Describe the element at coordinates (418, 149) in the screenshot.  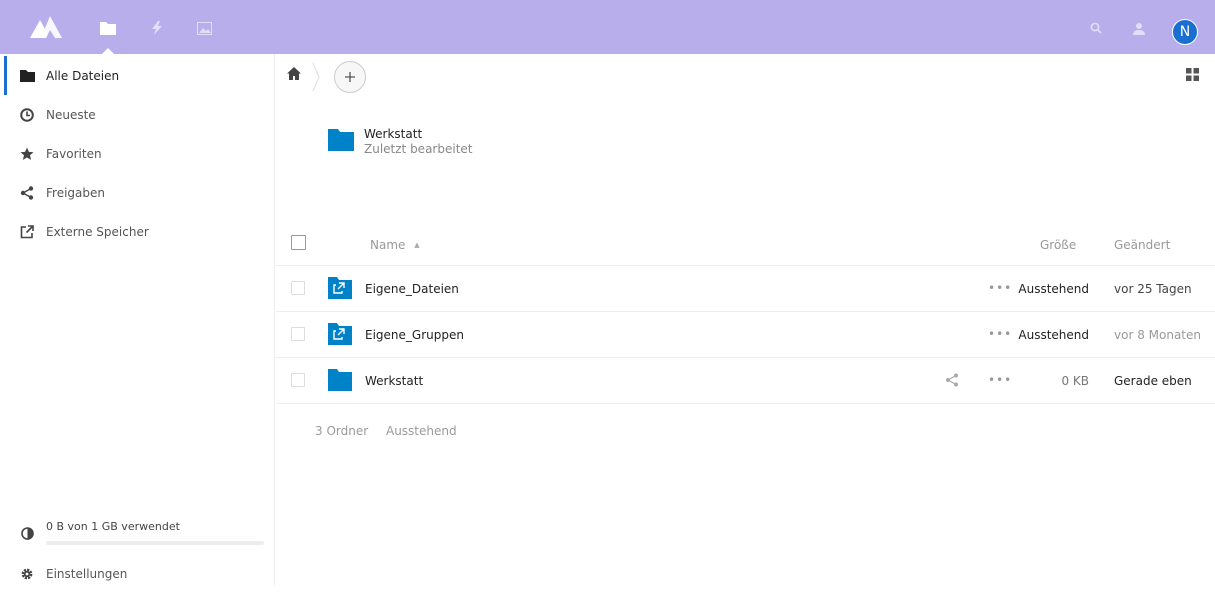
I see `recent-file-subtitle: Zuletzt bearbeitet` at that location.